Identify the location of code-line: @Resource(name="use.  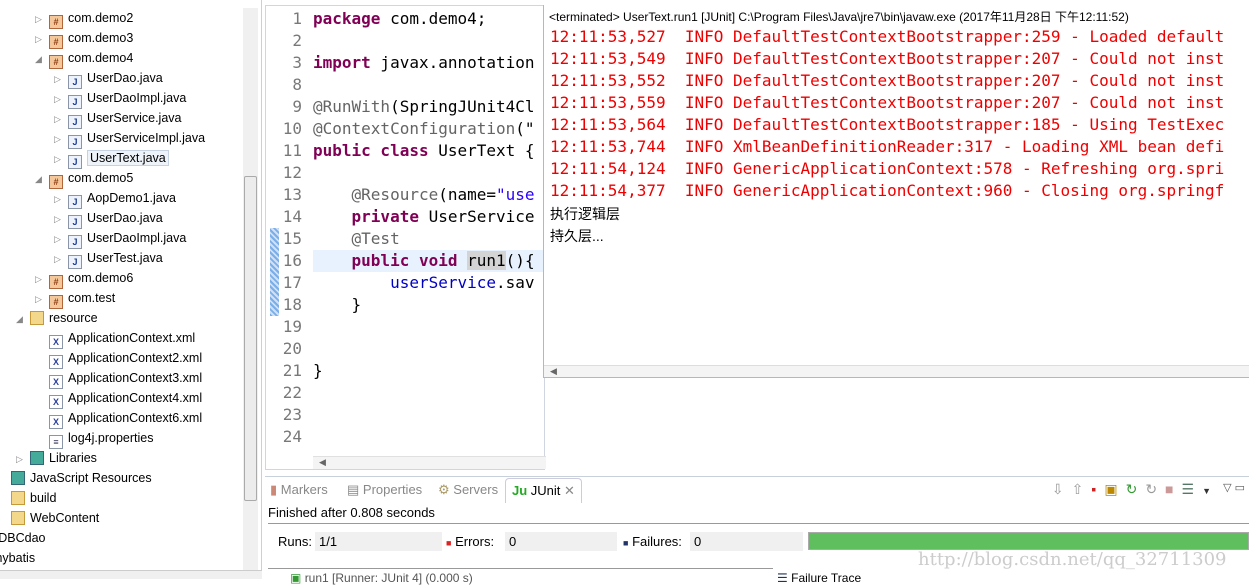
(424, 194).